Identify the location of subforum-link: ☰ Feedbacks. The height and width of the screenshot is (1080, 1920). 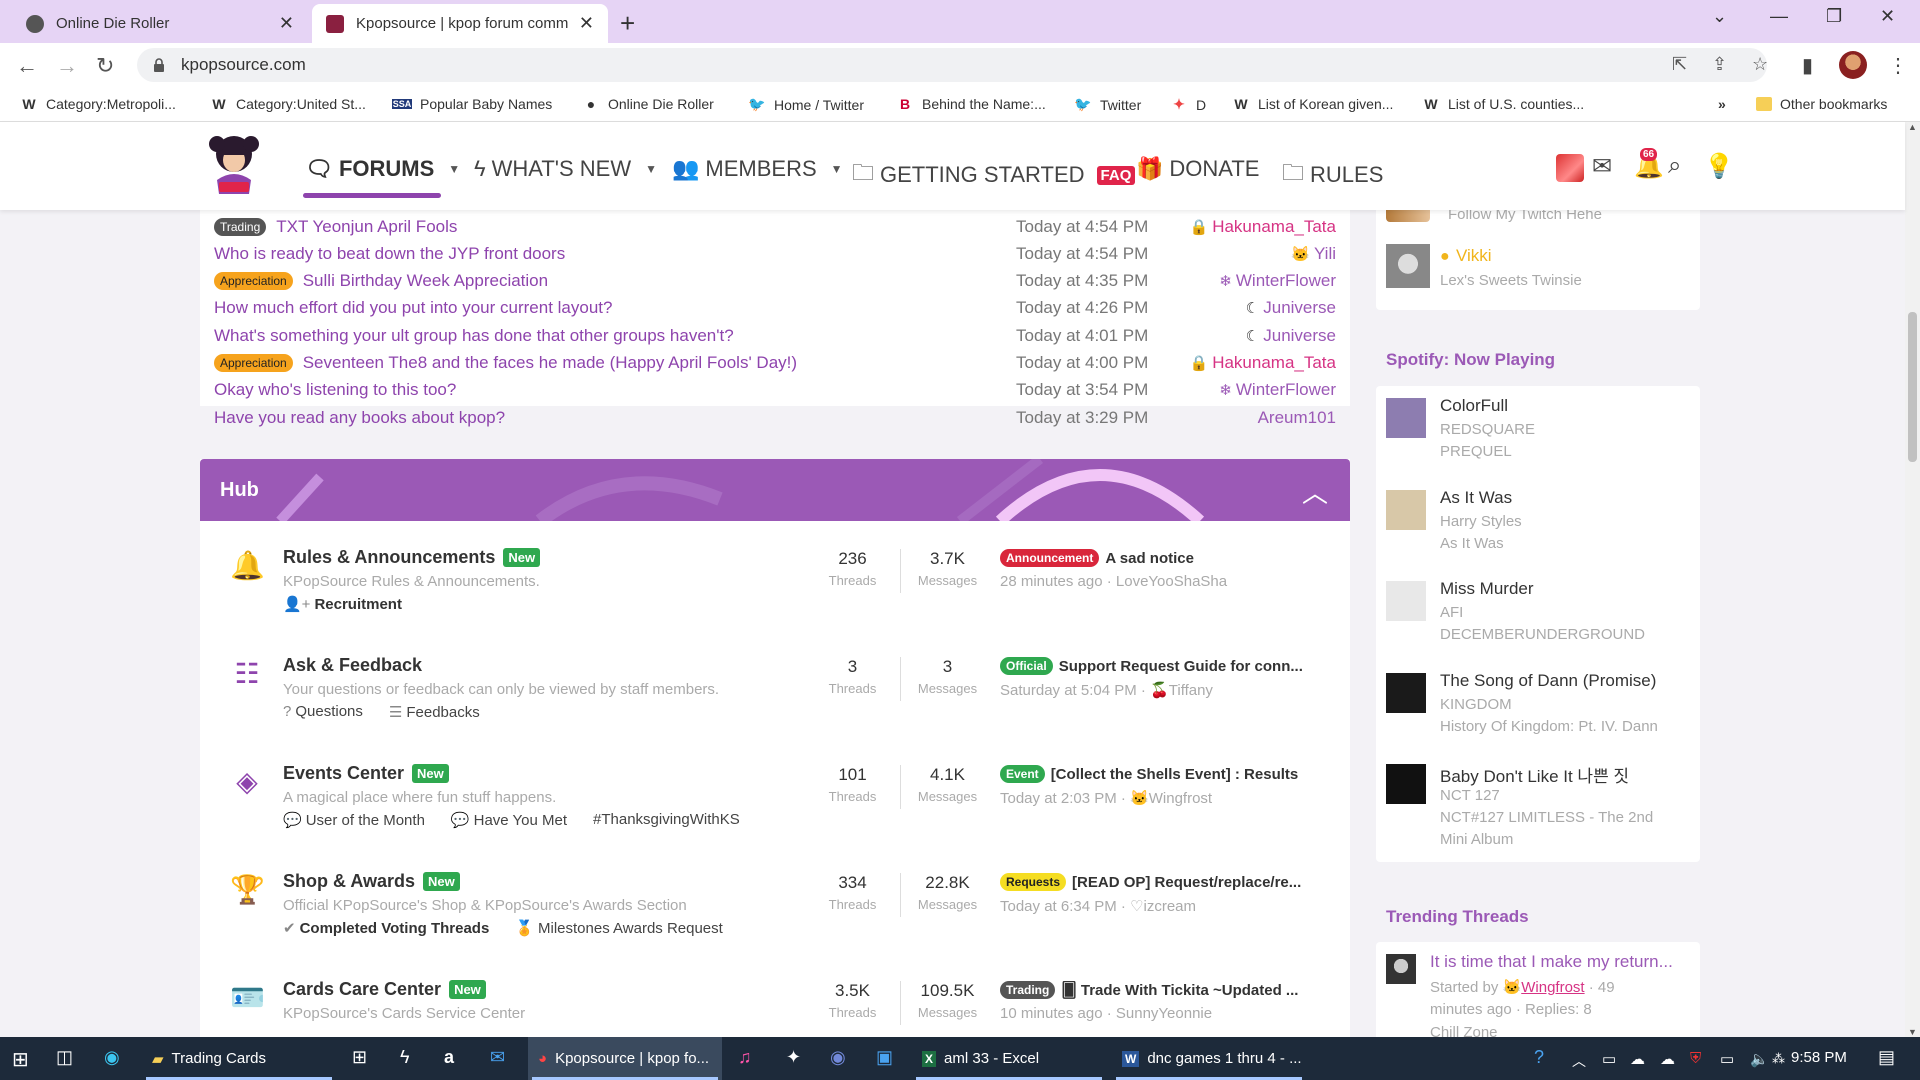
(434, 712).